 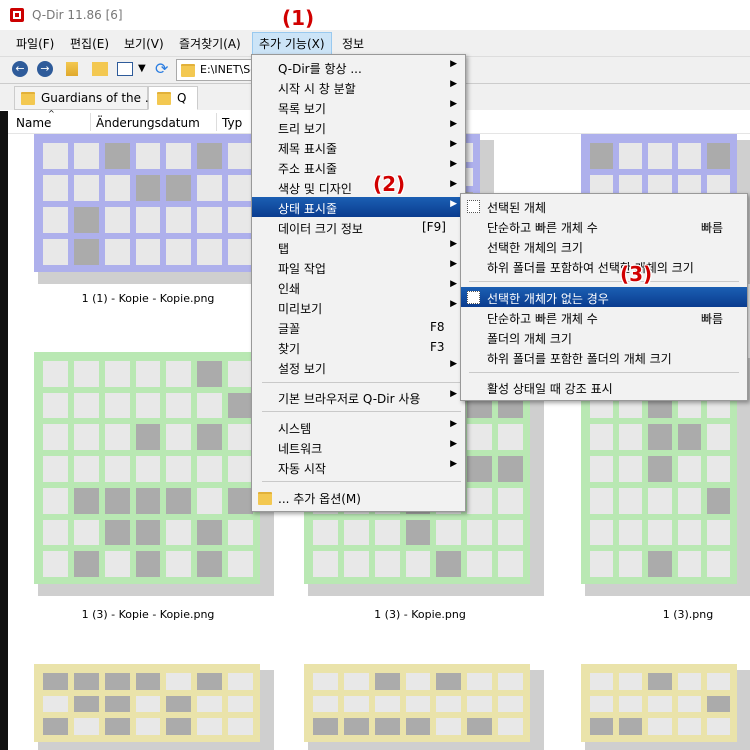 What do you see at coordinates (358, 187) in the screenshot?
I see `menu-item-colors: 색상 및 디자인 ▶` at bounding box center [358, 187].